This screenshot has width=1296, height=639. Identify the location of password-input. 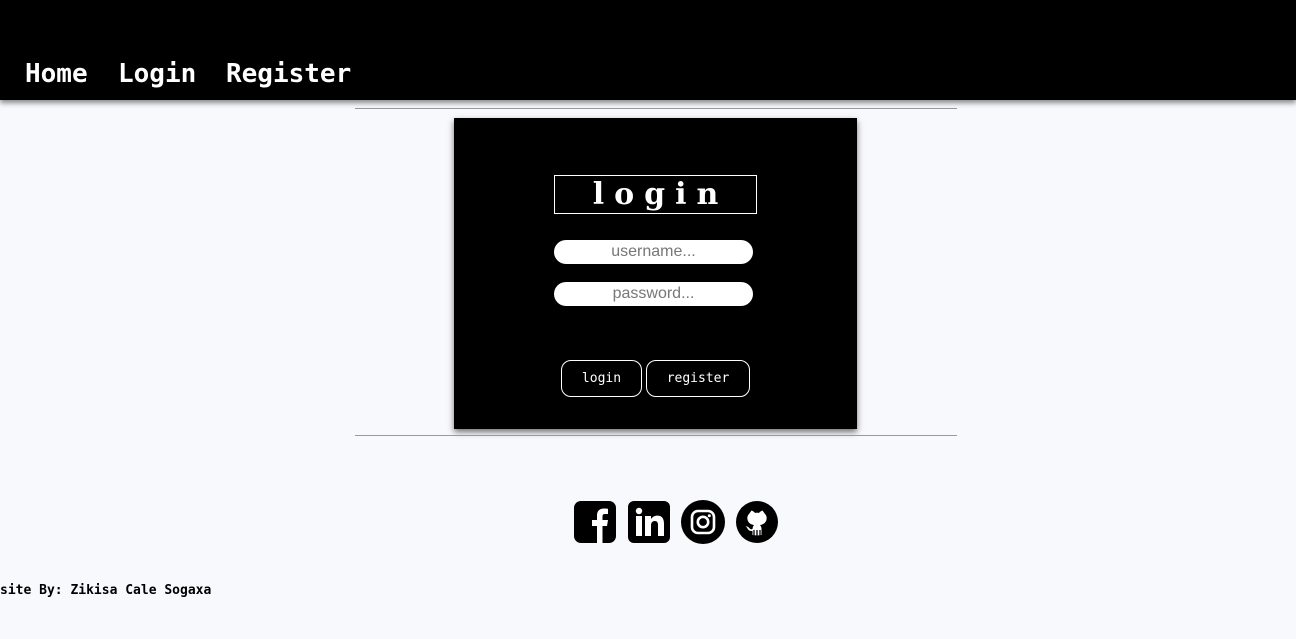
(653, 294).